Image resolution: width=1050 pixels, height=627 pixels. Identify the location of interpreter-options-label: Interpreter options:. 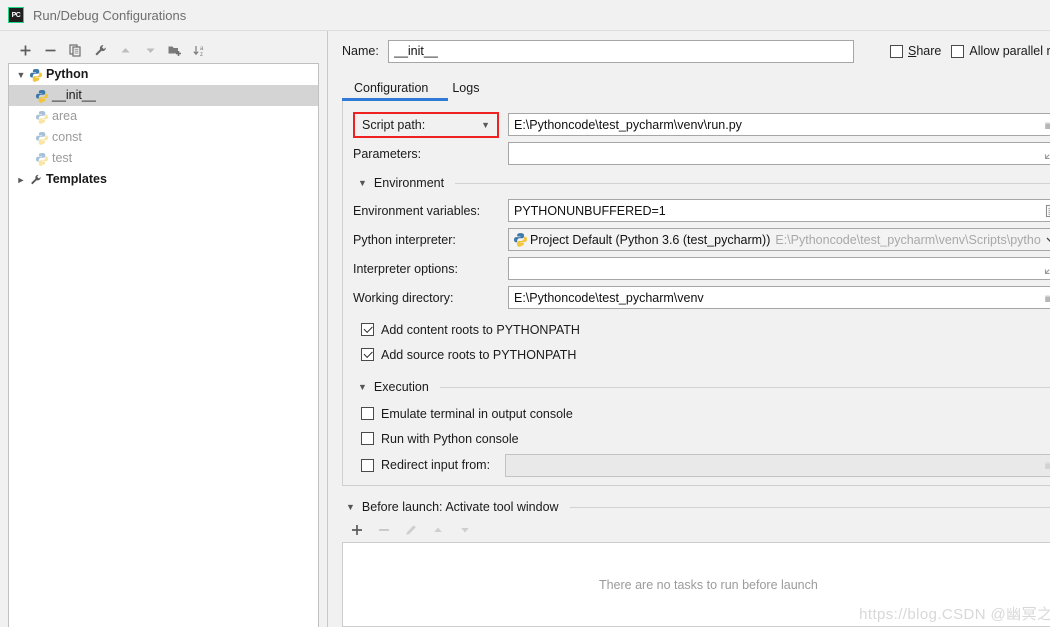
(405, 268).